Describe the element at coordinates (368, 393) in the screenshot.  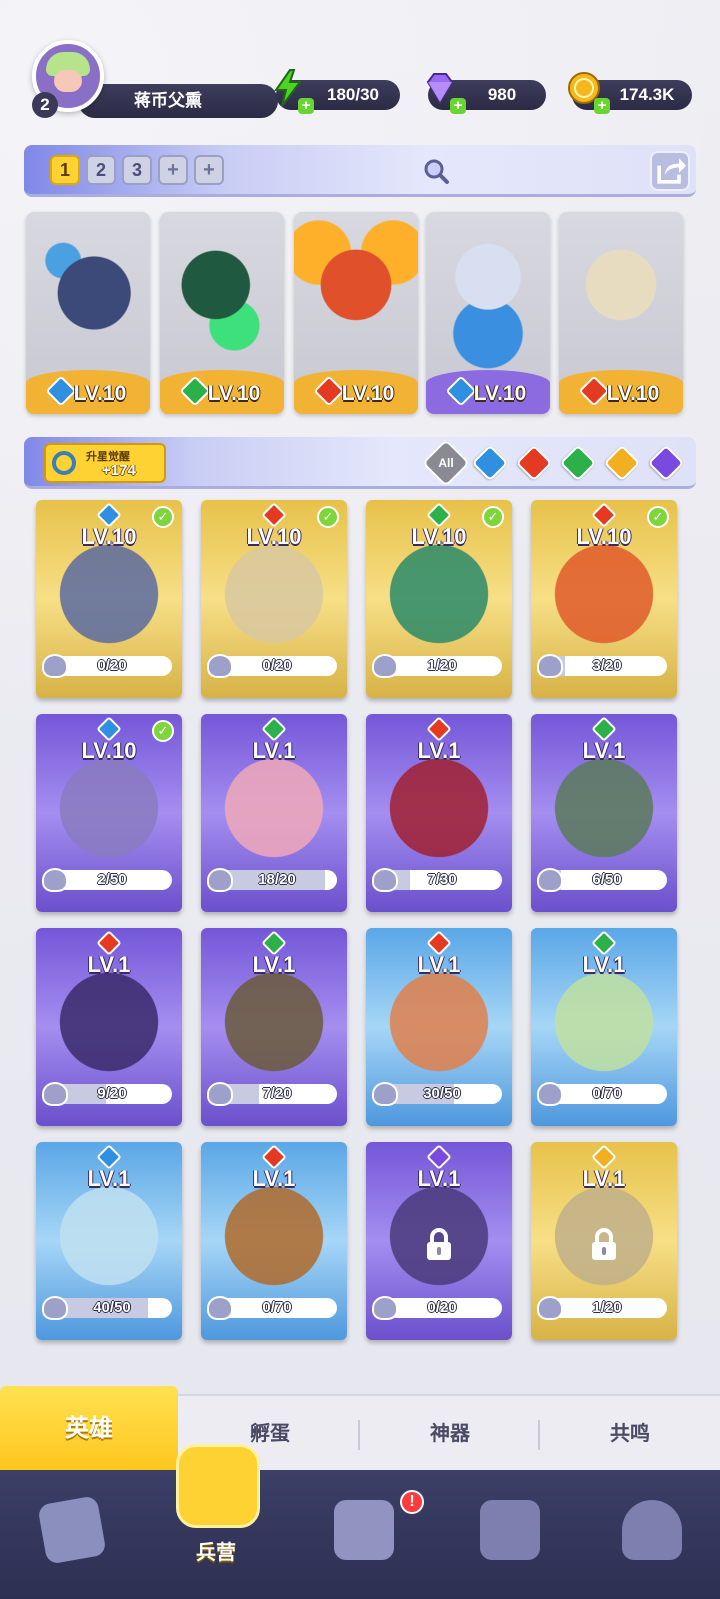
I see `lineup-slot-3-level: LV.10` at that location.